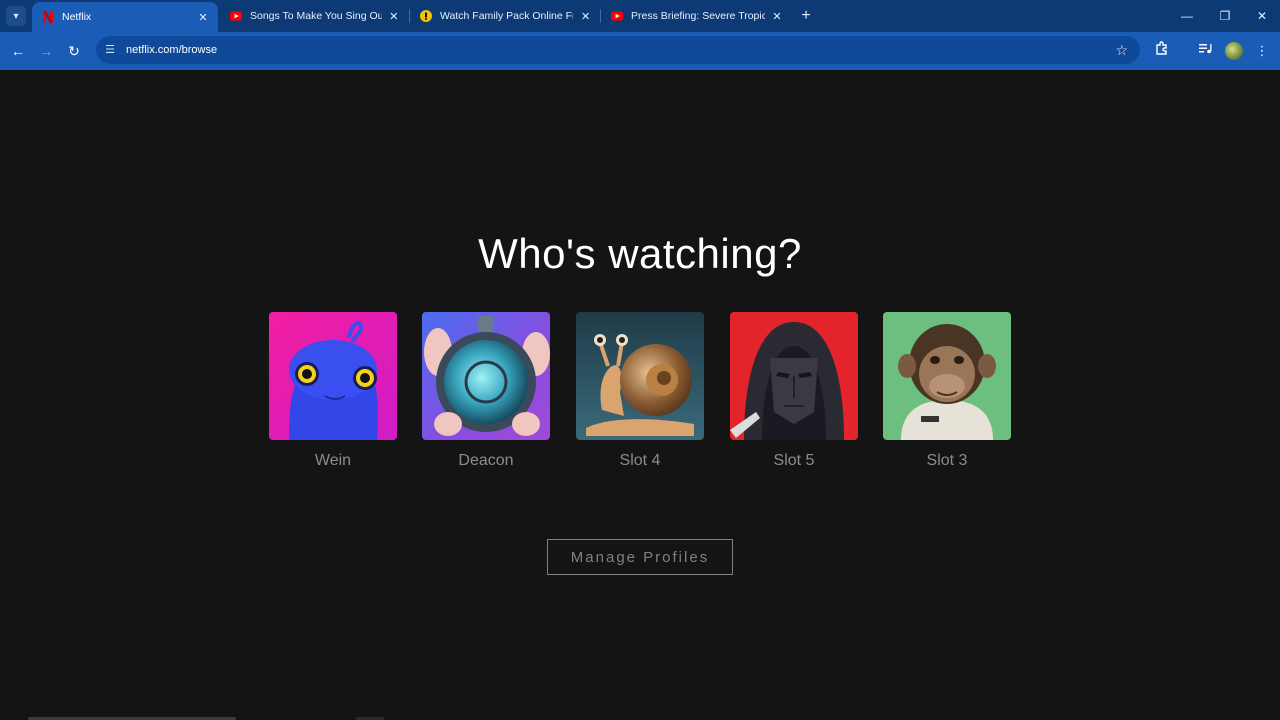 This screenshot has width=1280, height=720. I want to click on profile-name: Slot 3, so click(947, 460).